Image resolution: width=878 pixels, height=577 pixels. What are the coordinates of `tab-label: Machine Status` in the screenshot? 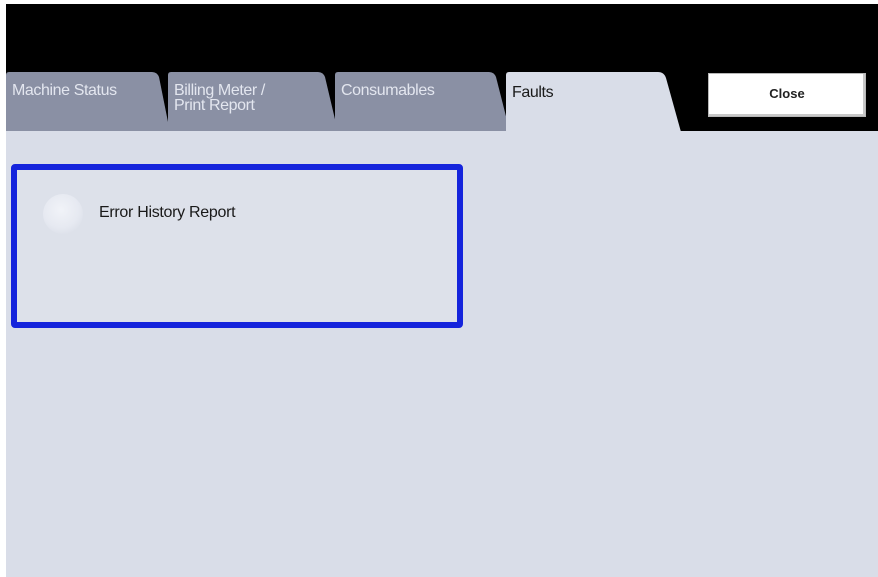 It's located at (64, 90).